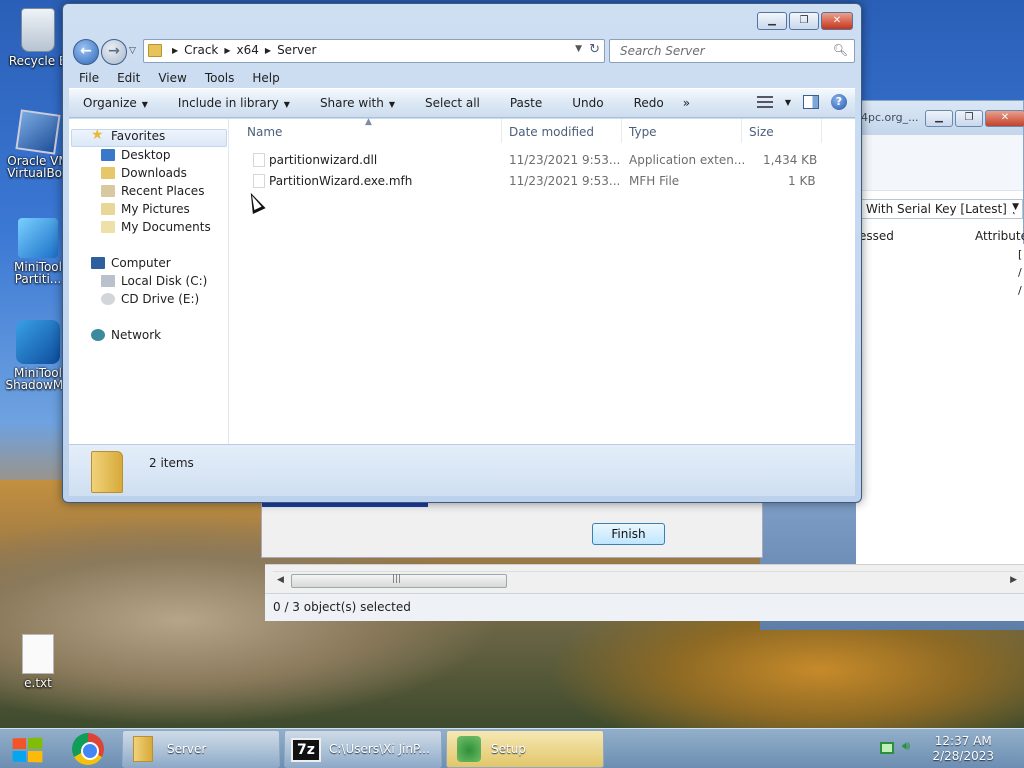  Describe the element at coordinates (648, 580) in the screenshot. I see `horizontal-scrollbar: ◀ ||| ▶` at that location.